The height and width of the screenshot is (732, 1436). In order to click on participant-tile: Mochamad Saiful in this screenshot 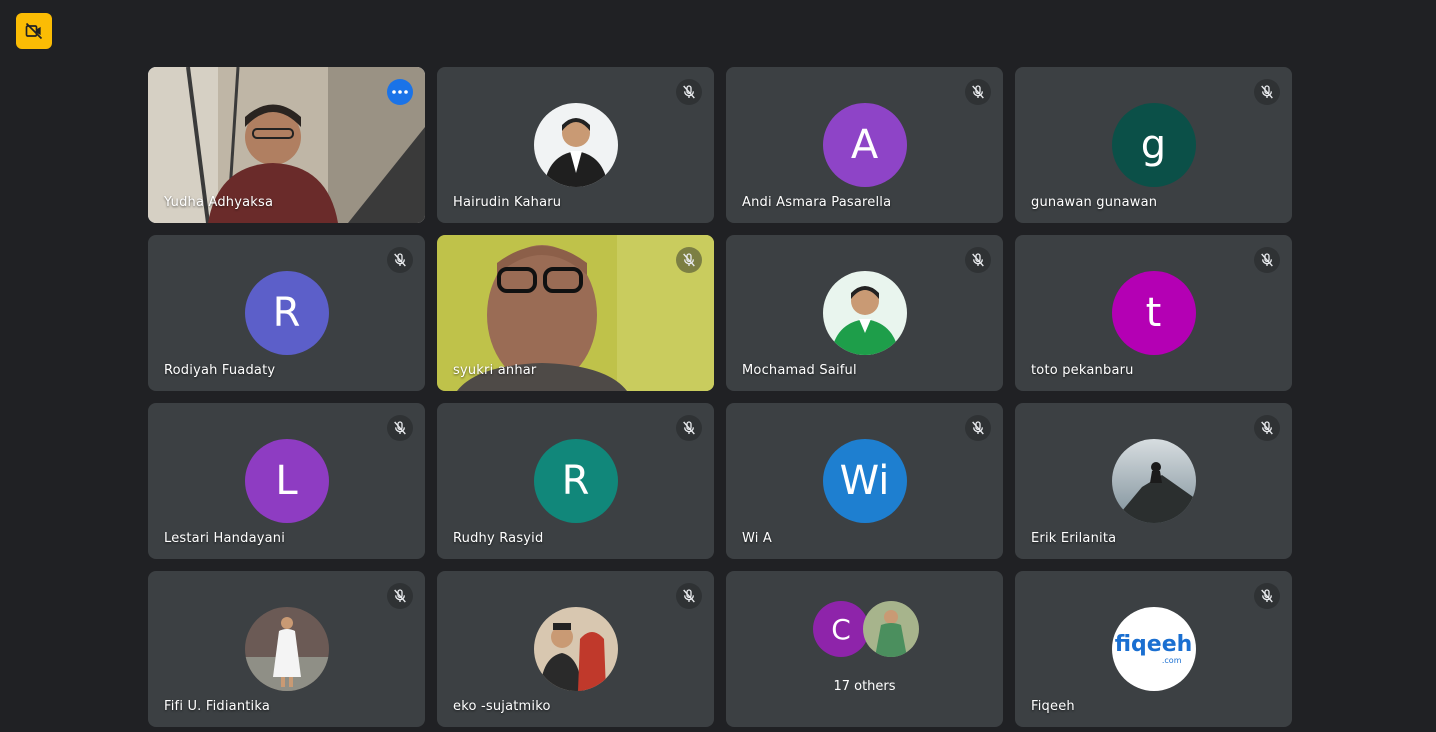, I will do `click(864, 313)`.